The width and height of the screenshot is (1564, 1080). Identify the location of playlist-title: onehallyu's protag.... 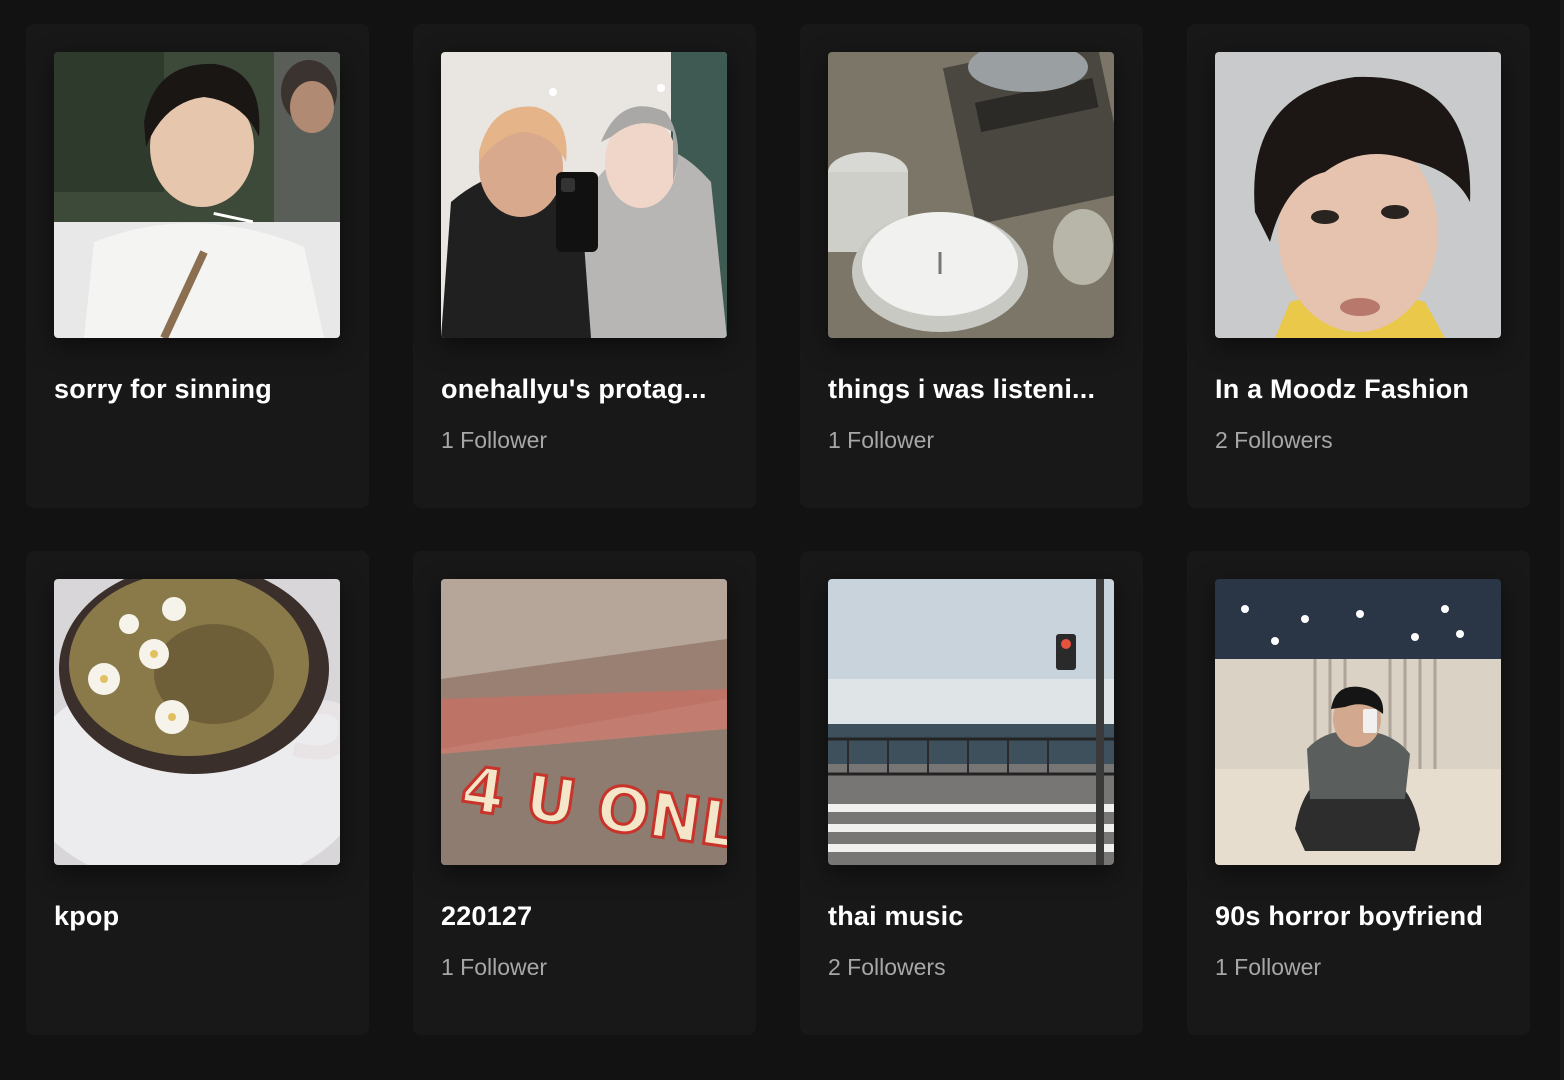
(586, 389).